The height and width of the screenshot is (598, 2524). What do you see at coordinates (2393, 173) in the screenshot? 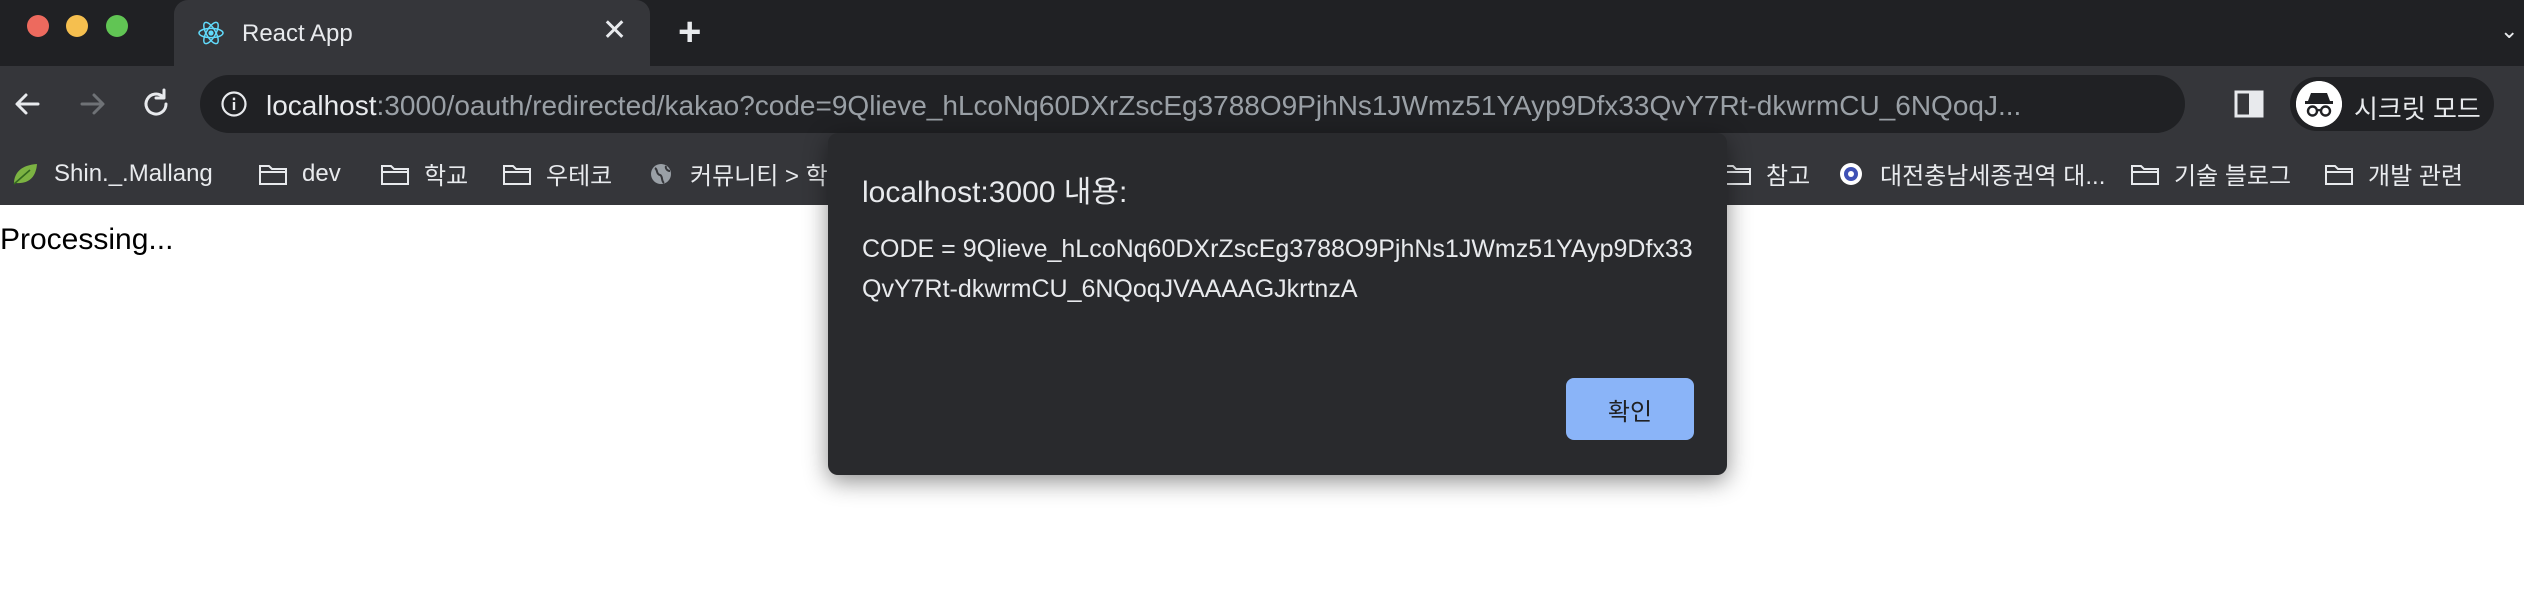
I see `bookmark-folder-dev-related: 개발 관련` at bounding box center [2393, 173].